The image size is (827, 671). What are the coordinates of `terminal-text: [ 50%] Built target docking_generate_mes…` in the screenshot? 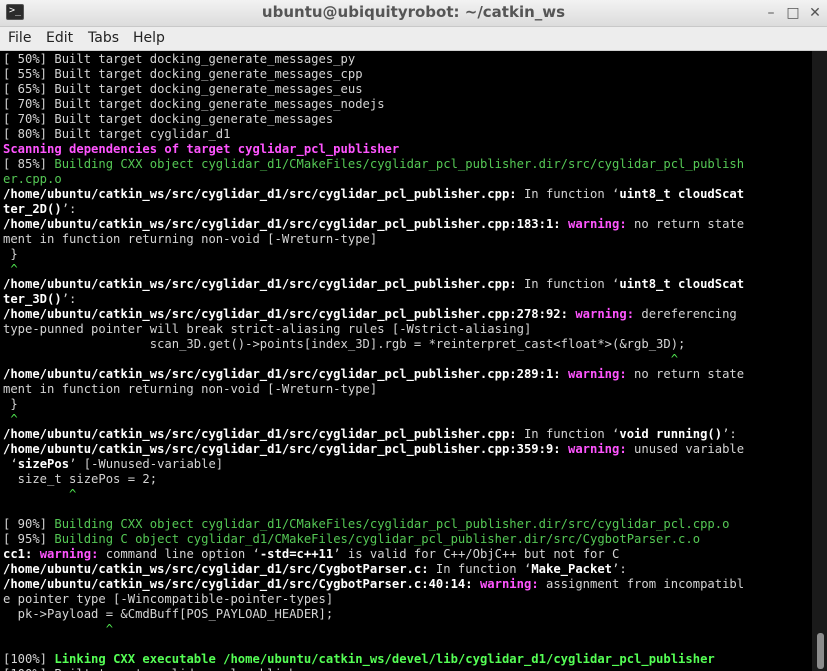 It's located at (179, 59).